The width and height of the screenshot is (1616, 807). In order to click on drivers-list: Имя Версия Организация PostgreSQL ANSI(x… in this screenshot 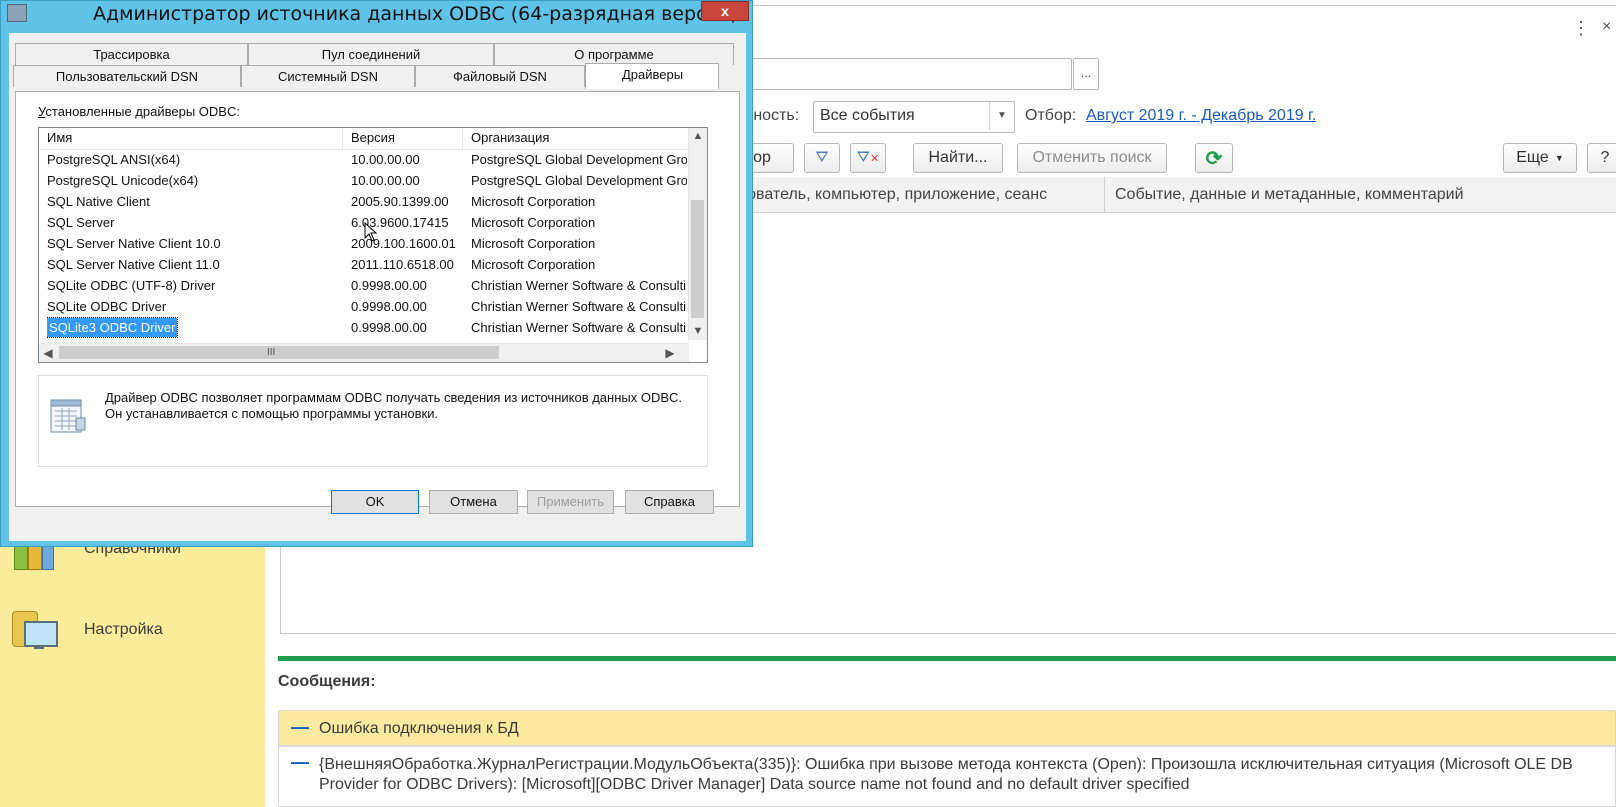, I will do `click(373, 245)`.